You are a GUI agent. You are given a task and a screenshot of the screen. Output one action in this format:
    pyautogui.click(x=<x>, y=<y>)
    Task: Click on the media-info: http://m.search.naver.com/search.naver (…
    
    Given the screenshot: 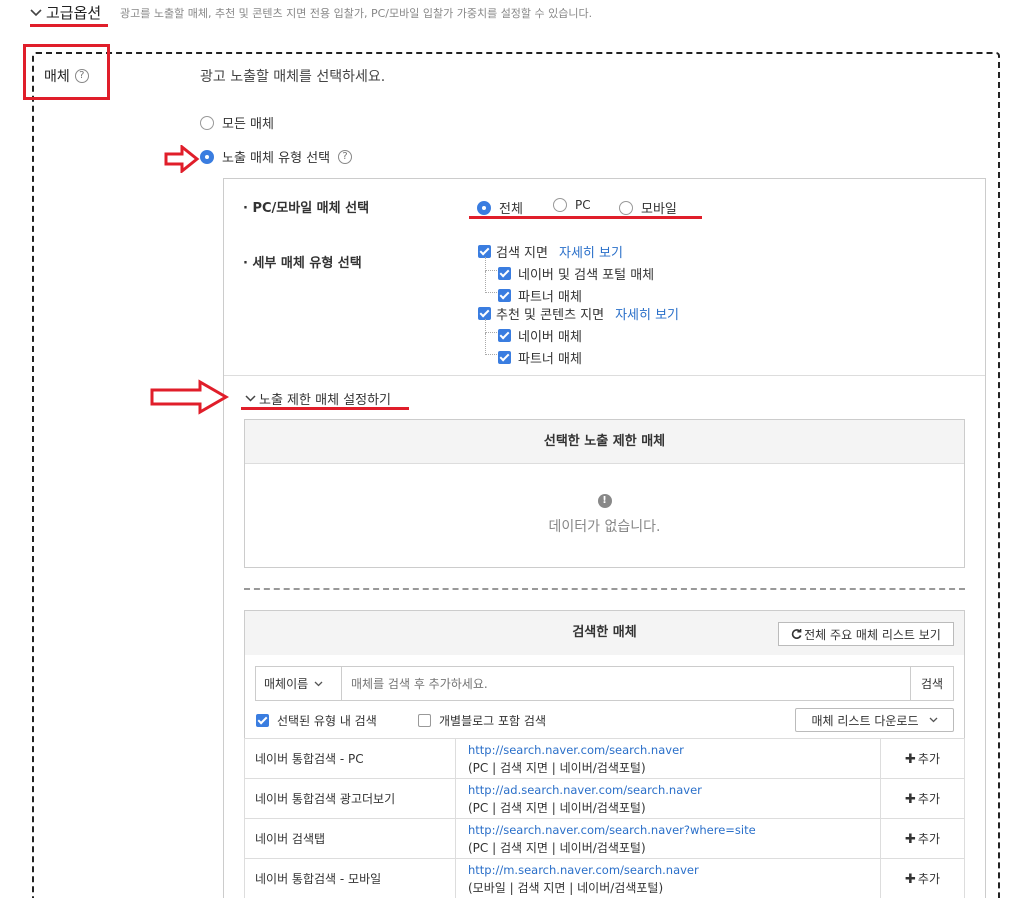 What is the action you would take?
    pyautogui.click(x=668, y=878)
    